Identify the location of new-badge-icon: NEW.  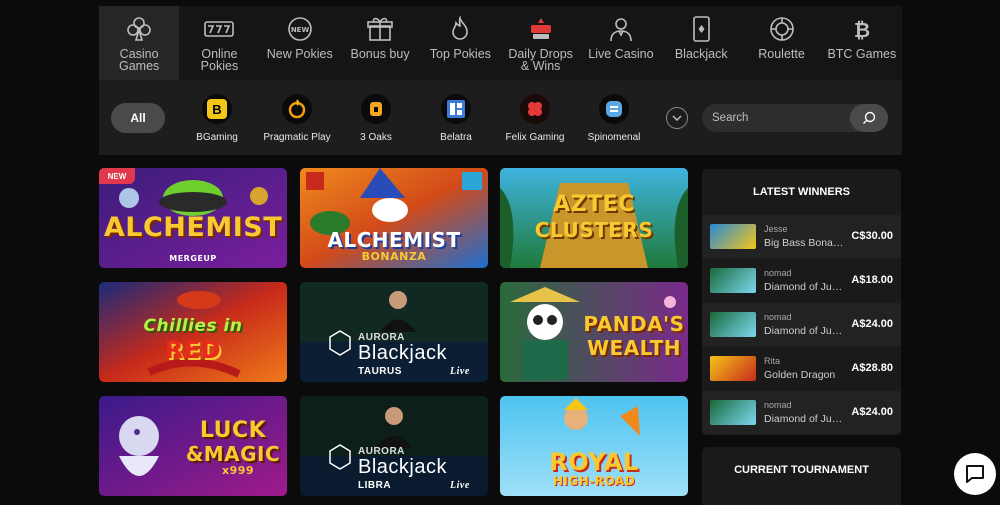
(299, 29).